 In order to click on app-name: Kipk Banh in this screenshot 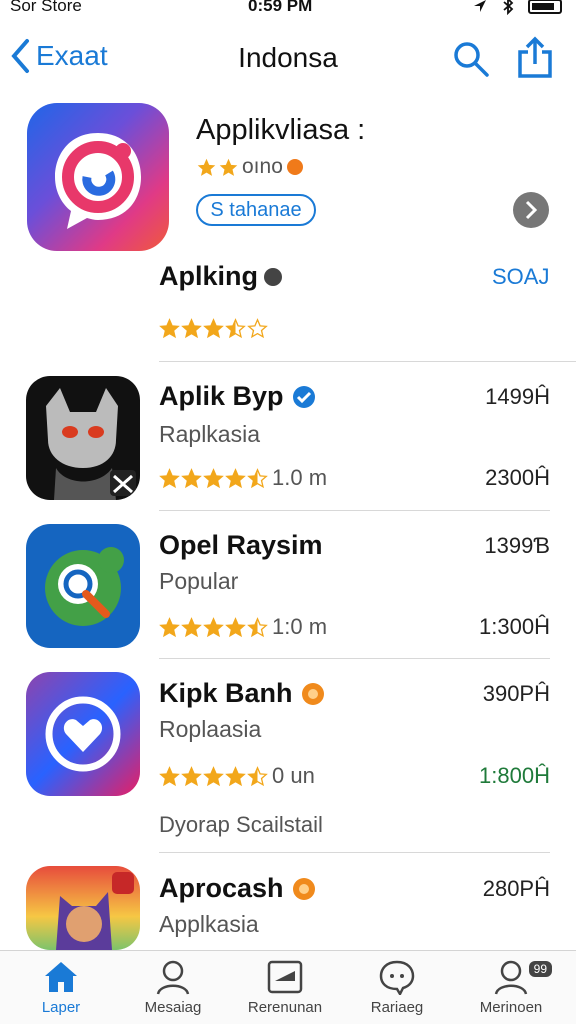, I will do `click(242, 693)`.